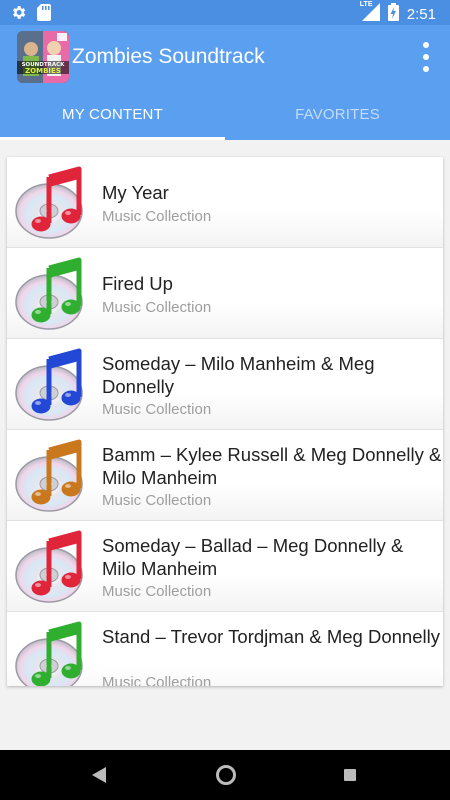 The height and width of the screenshot is (800, 450). Describe the element at coordinates (369, 13) in the screenshot. I see `lte-signal-icon: LTE` at that location.